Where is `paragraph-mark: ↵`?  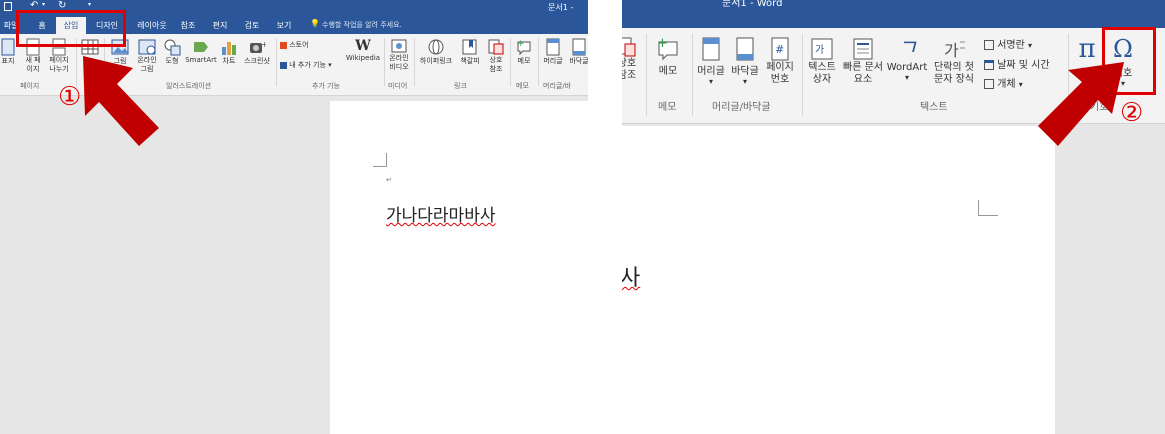
paragraph-mark: ↵ is located at coordinates (389, 180).